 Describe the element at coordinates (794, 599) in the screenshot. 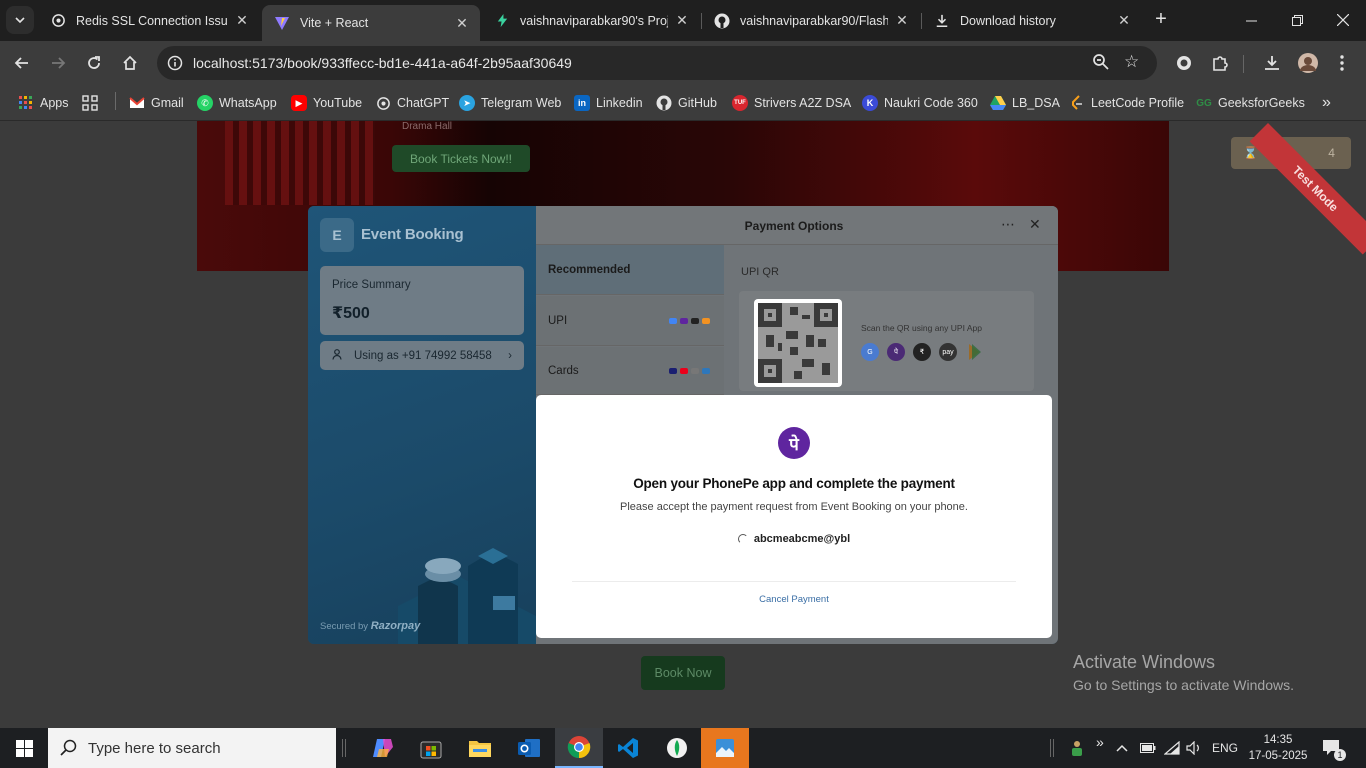

I see `cancel-payment-link: Cancel Payment` at that location.